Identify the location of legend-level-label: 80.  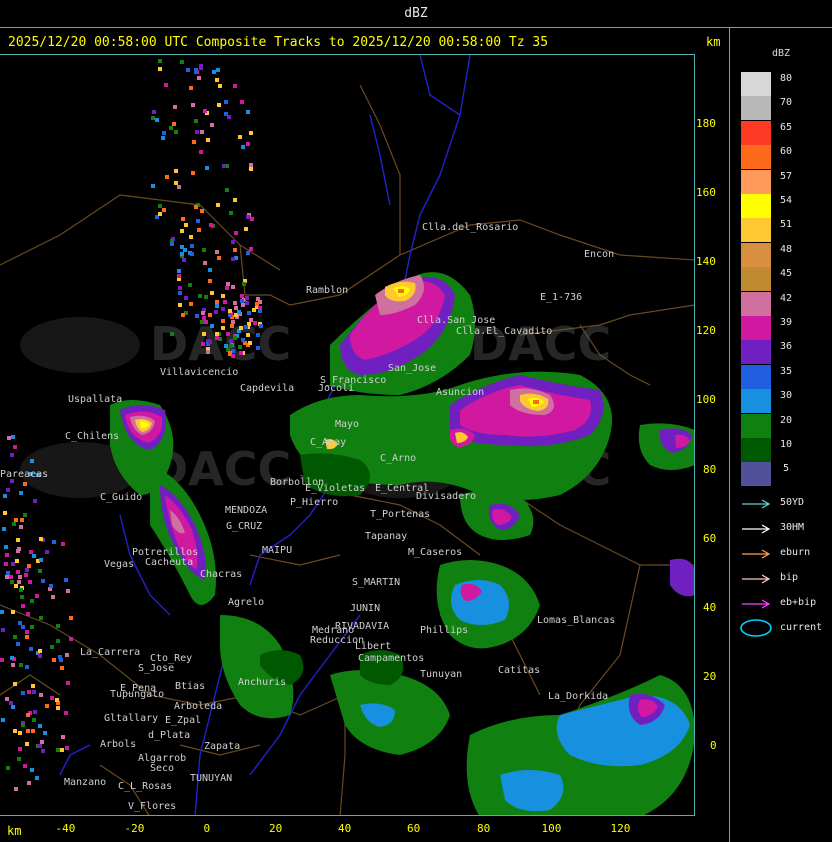
(786, 78).